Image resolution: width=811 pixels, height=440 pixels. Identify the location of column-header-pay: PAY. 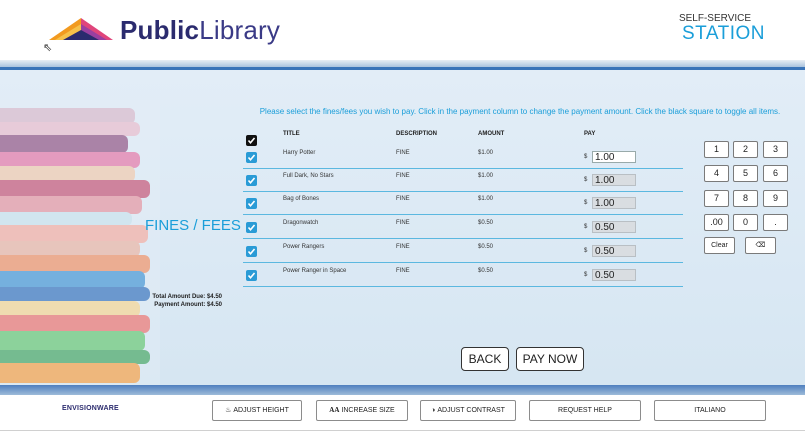
(590, 134).